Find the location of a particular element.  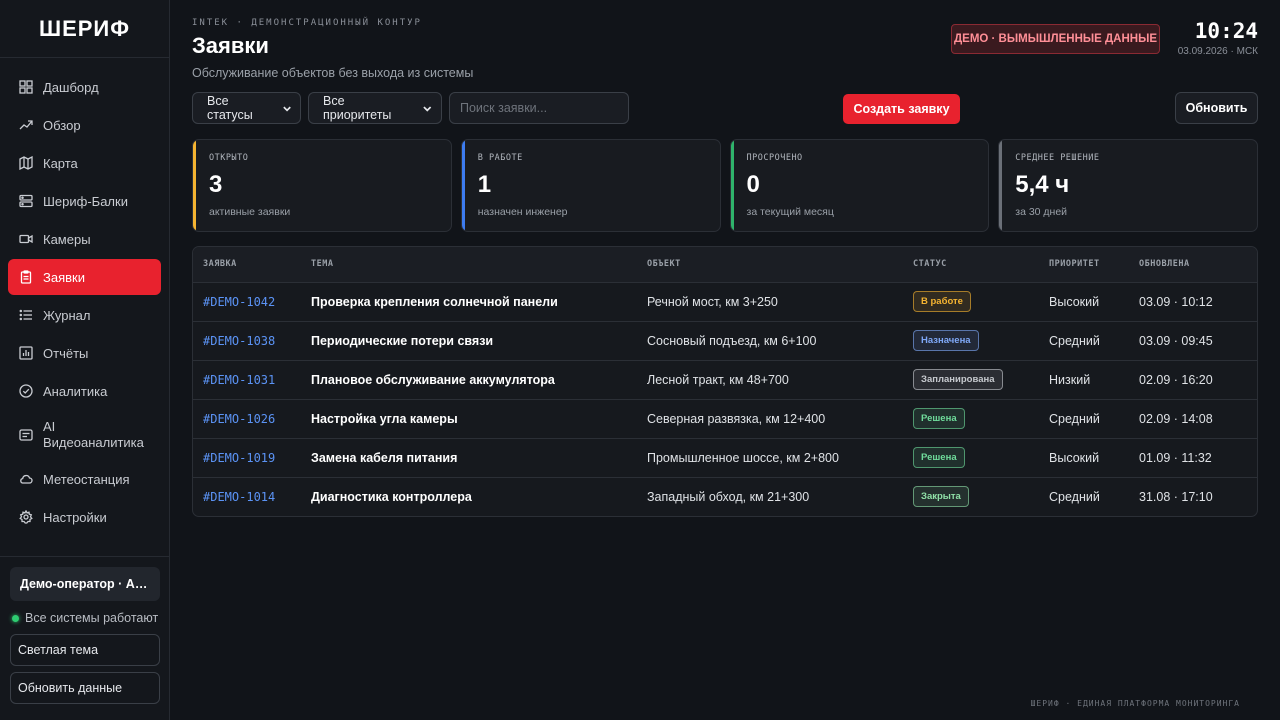

column-header: ПРИОРИТЕТ is located at coordinates (1094, 265).